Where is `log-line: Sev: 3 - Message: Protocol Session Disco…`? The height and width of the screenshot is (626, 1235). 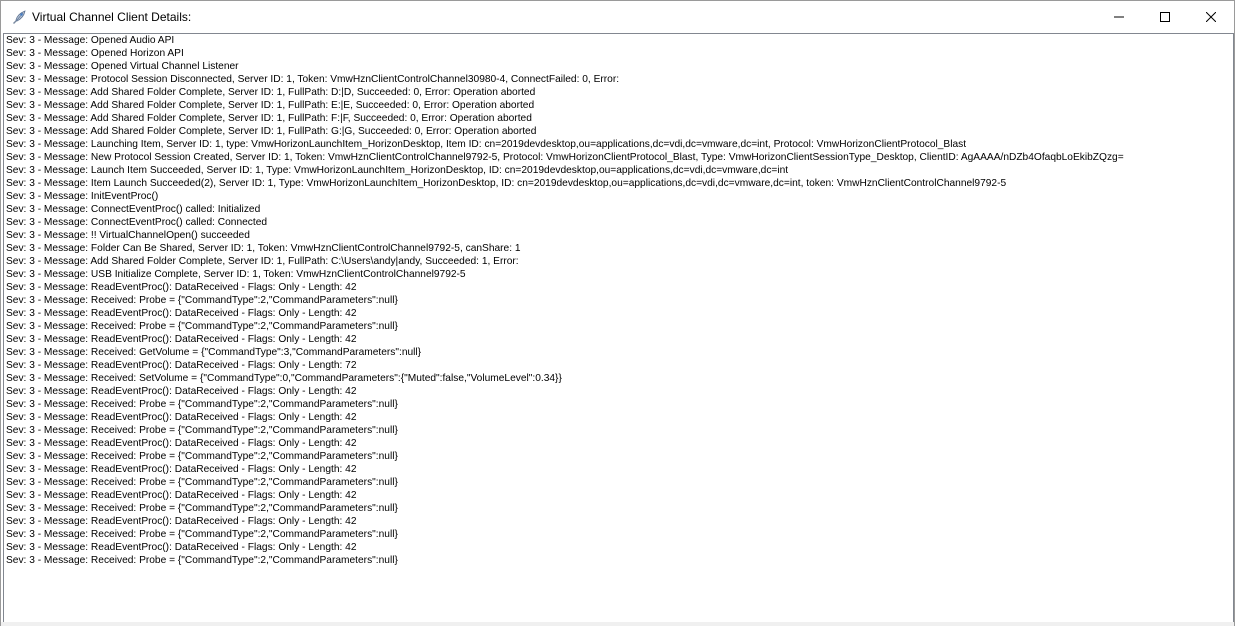
log-line: Sev: 3 - Message: Protocol Session Disco… is located at coordinates (618, 79).